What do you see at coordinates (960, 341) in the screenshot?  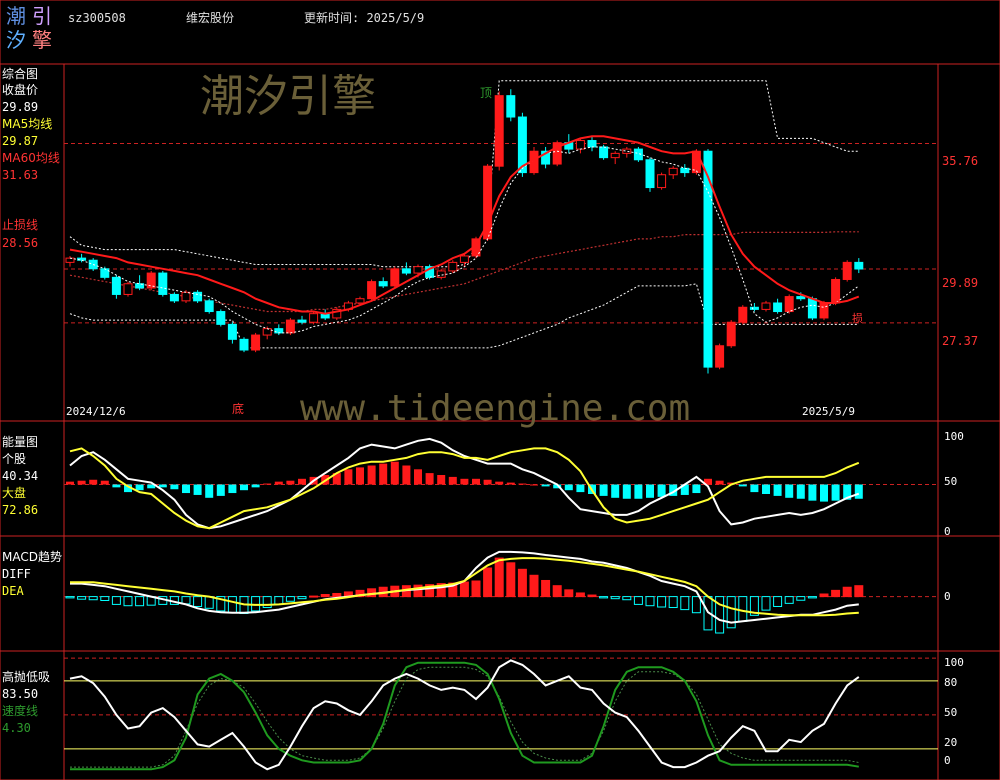 I see `y-tick-main-3: 27.37` at bounding box center [960, 341].